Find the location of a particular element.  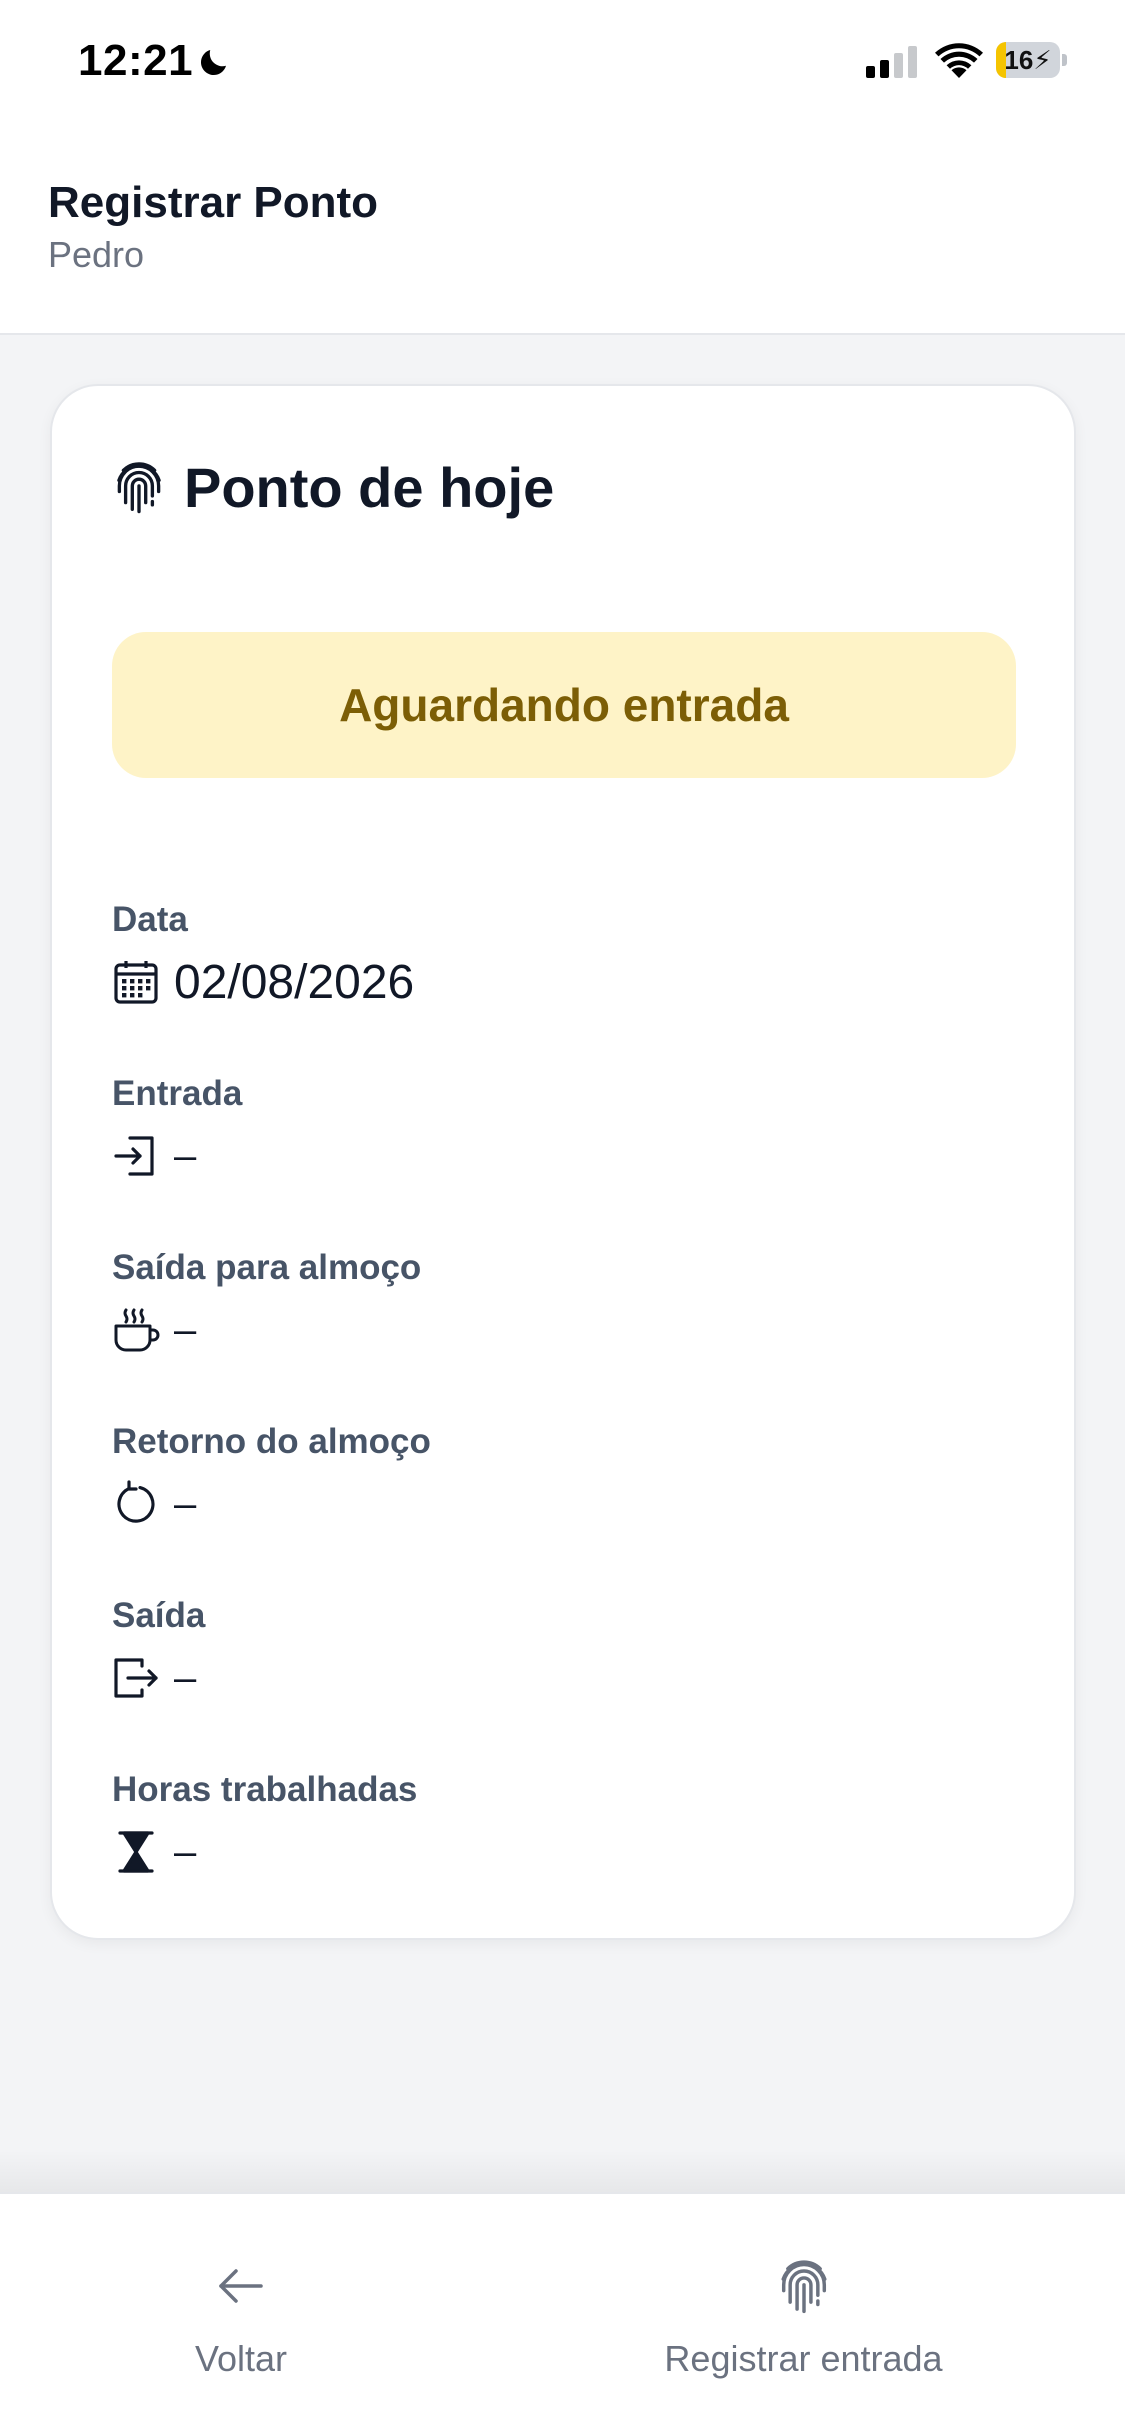

cellular-signal-icon is located at coordinates (891, 62).